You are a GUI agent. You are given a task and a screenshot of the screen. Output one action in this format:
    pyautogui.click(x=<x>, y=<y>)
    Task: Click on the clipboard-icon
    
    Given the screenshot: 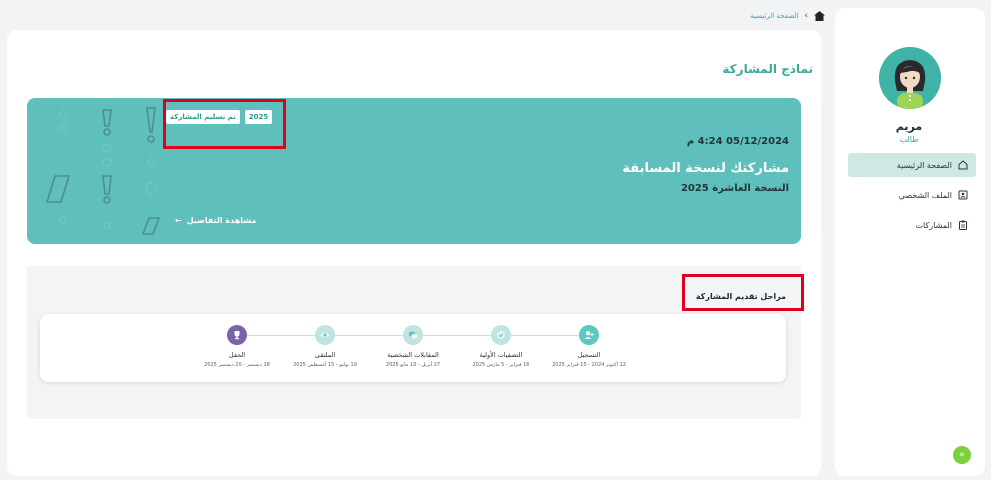 What is the action you would take?
    pyautogui.click(x=963, y=225)
    